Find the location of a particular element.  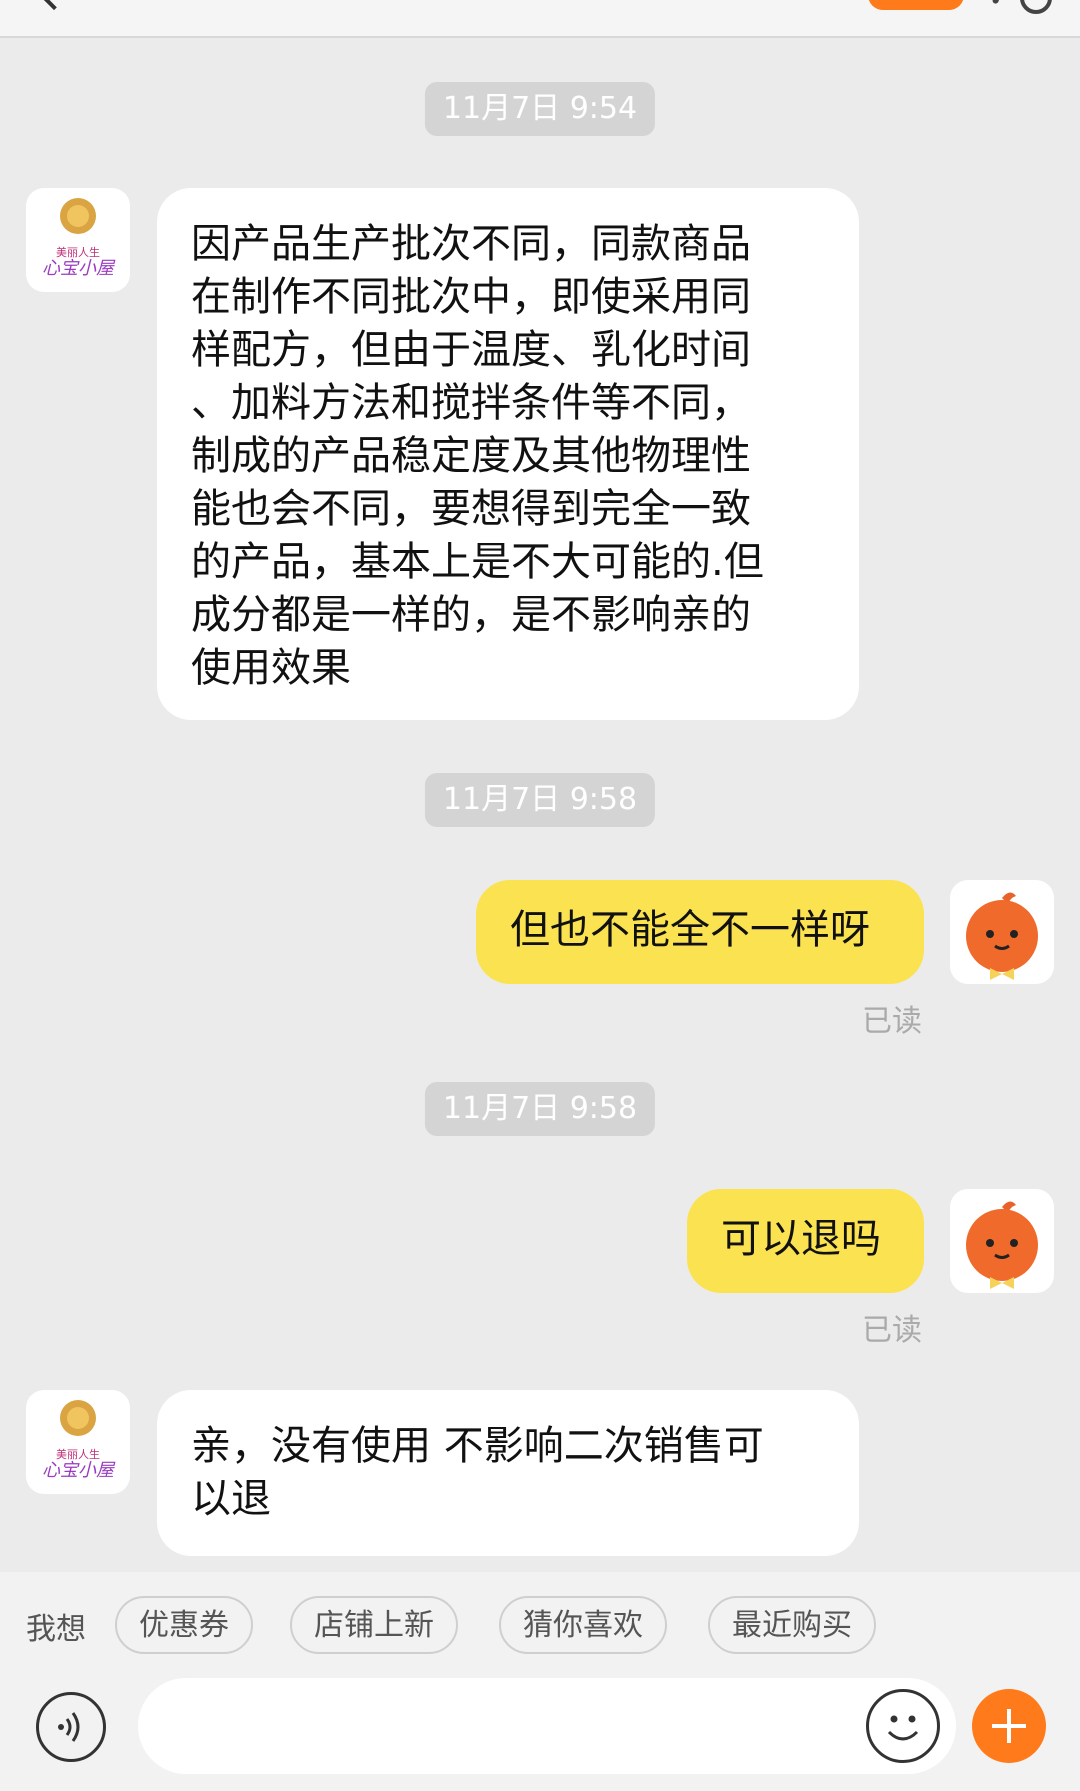

outgoing-message-bubble: 但也不能全不一样呀 is located at coordinates (700, 932).